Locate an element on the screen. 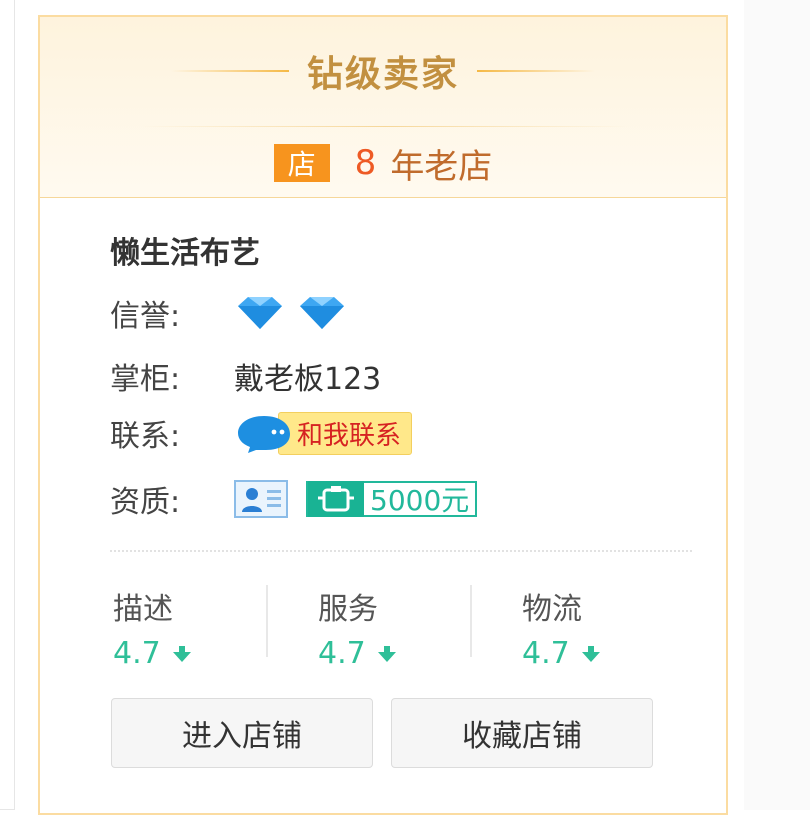  decorative-line-left is located at coordinates (229, 71).